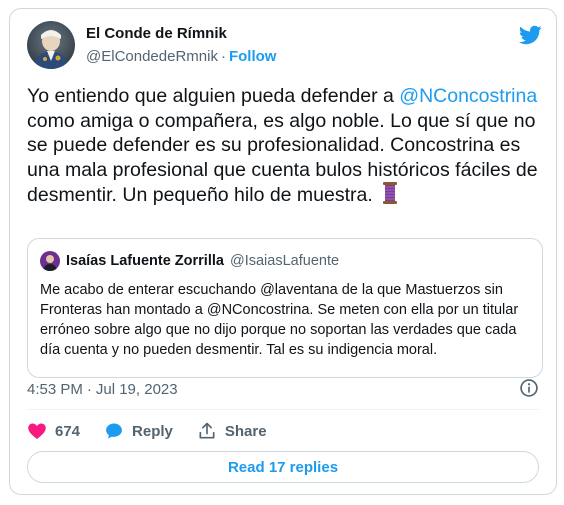 The height and width of the screenshot is (505, 564). I want to click on timestamp: 4:53 PM · Jul 19, 2023, so click(102, 389).